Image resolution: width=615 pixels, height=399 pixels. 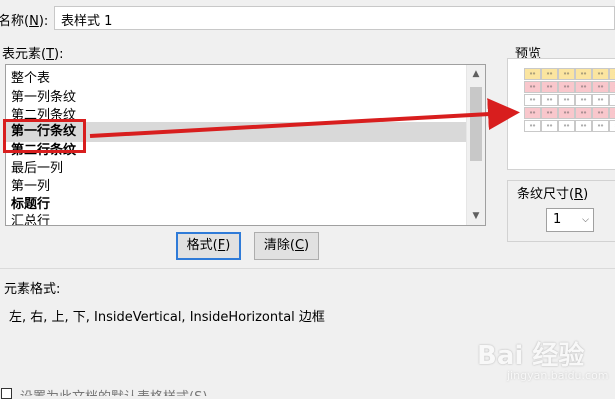 I want to click on watermark-logo: Bai 经验 jingyan.baidu.com, so click(x=543, y=361).